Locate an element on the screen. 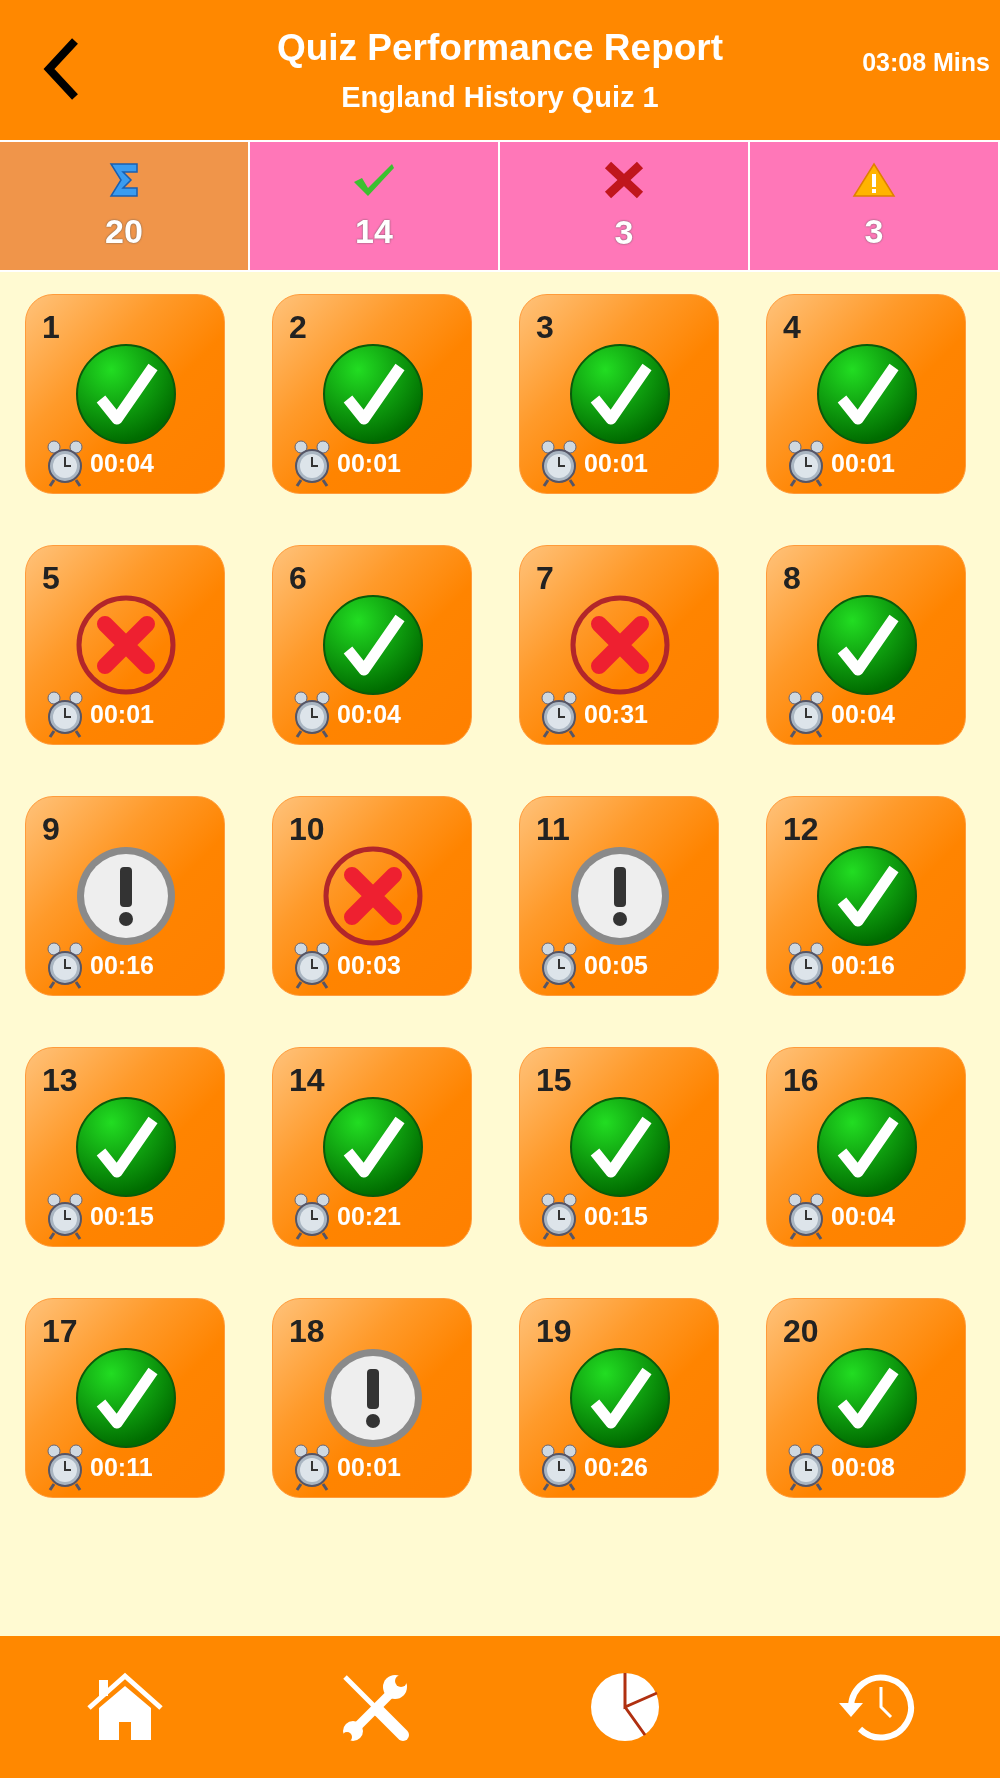 The width and height of the screenshot is (1000, 1778). question-tile: 14 00:21 is located at coordinates (372, 1147).